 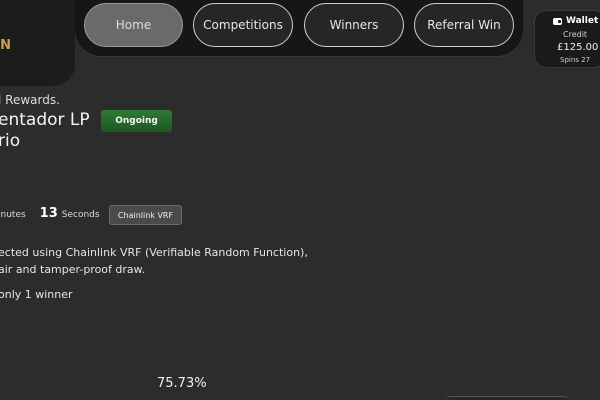 What do you see at coordinates (299, 28) in the screenshot?
I see `main-nav: Home Competitions Winners Referral Win` at bounding box center [299, 28].